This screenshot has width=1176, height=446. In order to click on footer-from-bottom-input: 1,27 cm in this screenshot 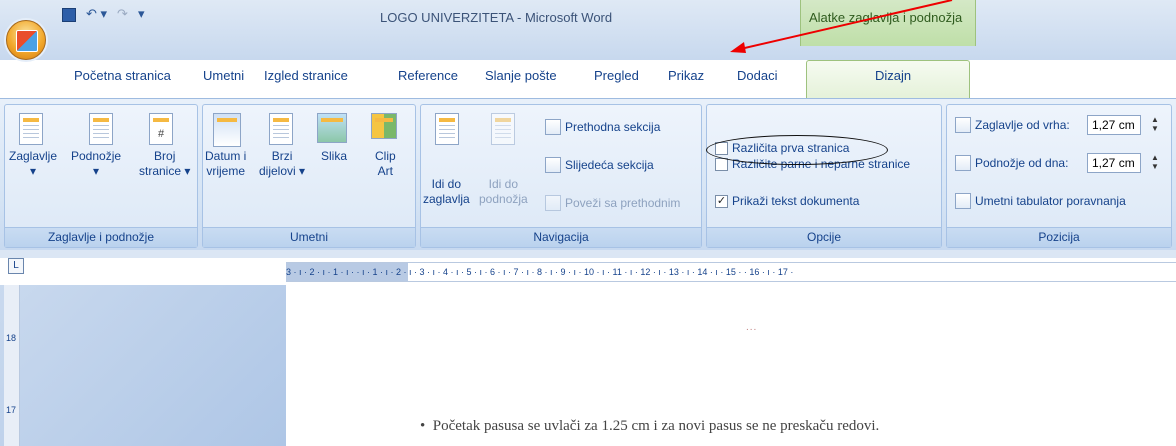, I will do `click(1114, 163)`.